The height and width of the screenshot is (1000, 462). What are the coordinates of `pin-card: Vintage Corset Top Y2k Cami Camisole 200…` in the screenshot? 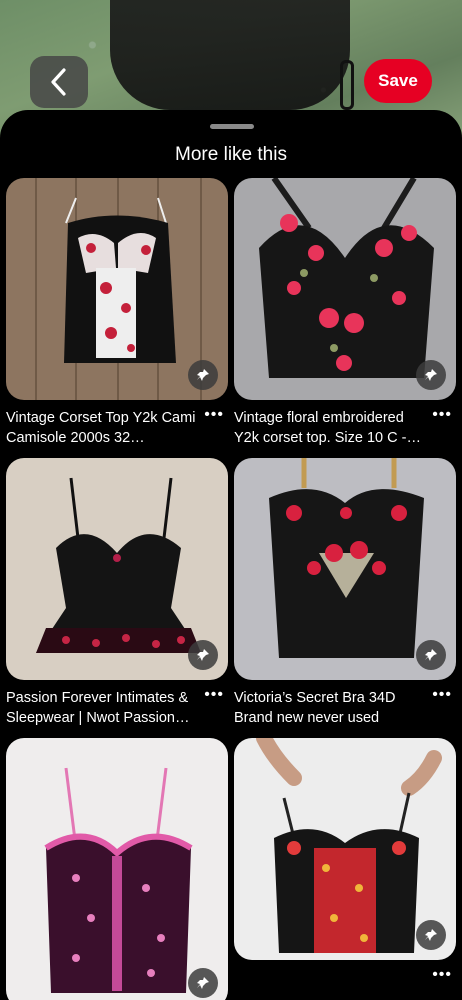 It's located at (117, 313).